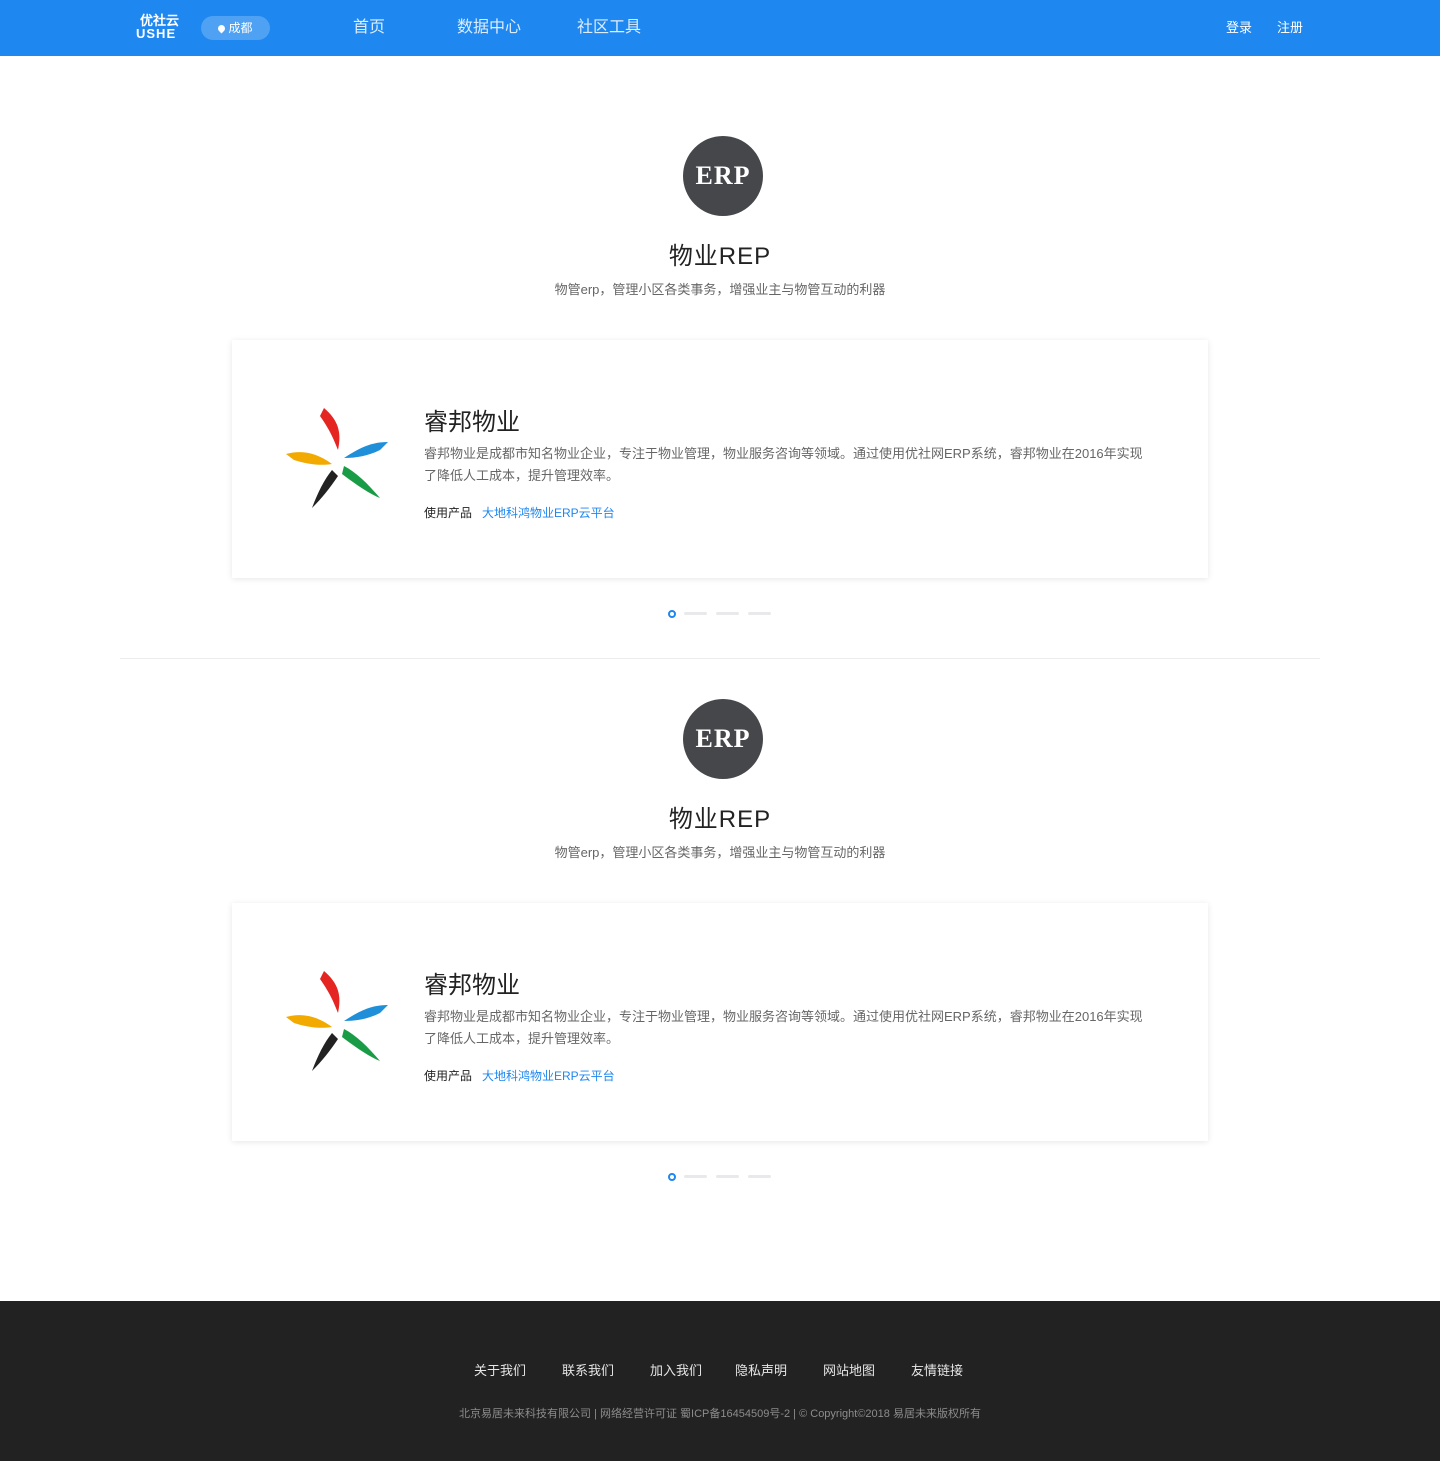 This screenshot has width=1440, height=1461. I want to click on footer-link-friends: 友情链接, so click(937, 1369).